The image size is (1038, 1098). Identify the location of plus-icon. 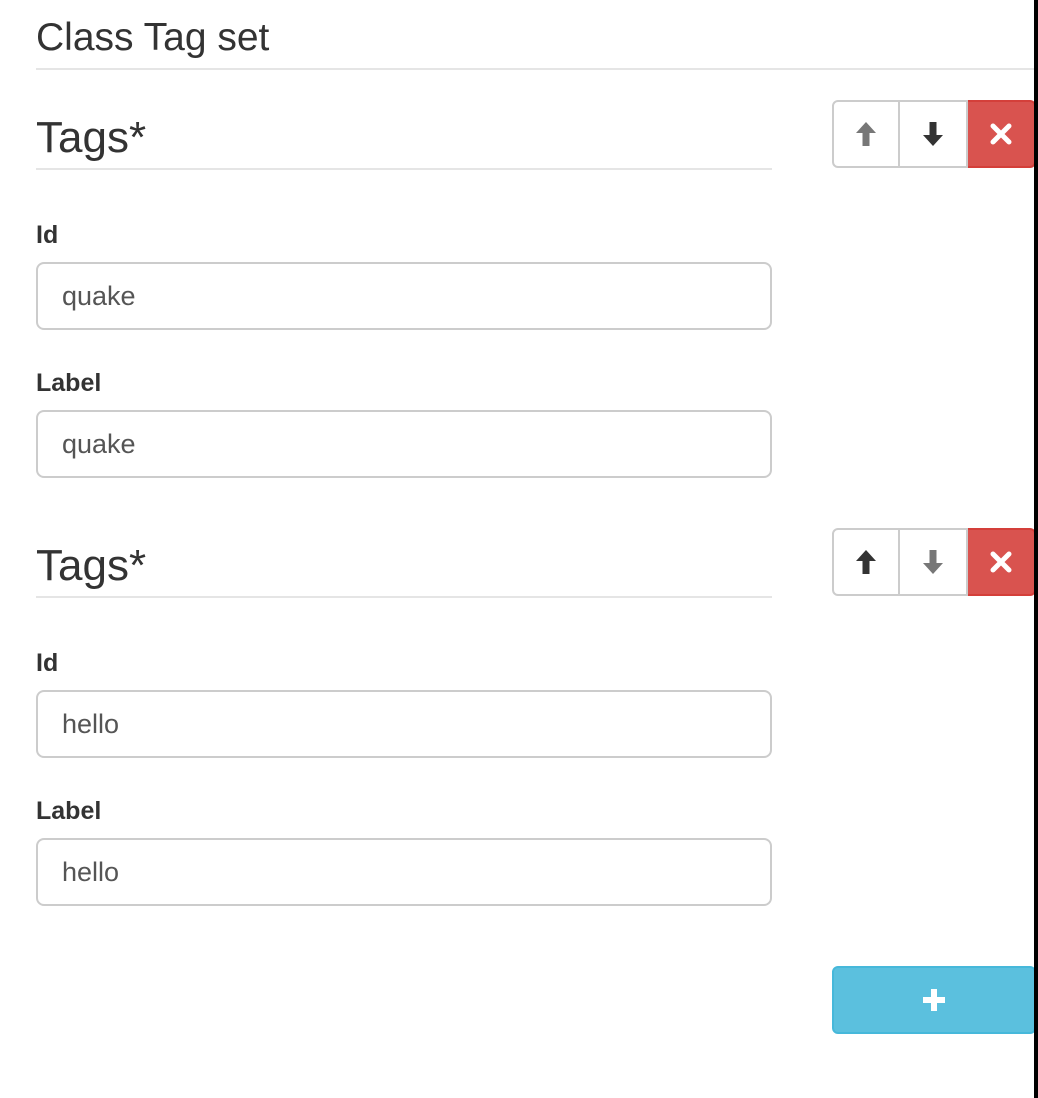
(934, 1000).